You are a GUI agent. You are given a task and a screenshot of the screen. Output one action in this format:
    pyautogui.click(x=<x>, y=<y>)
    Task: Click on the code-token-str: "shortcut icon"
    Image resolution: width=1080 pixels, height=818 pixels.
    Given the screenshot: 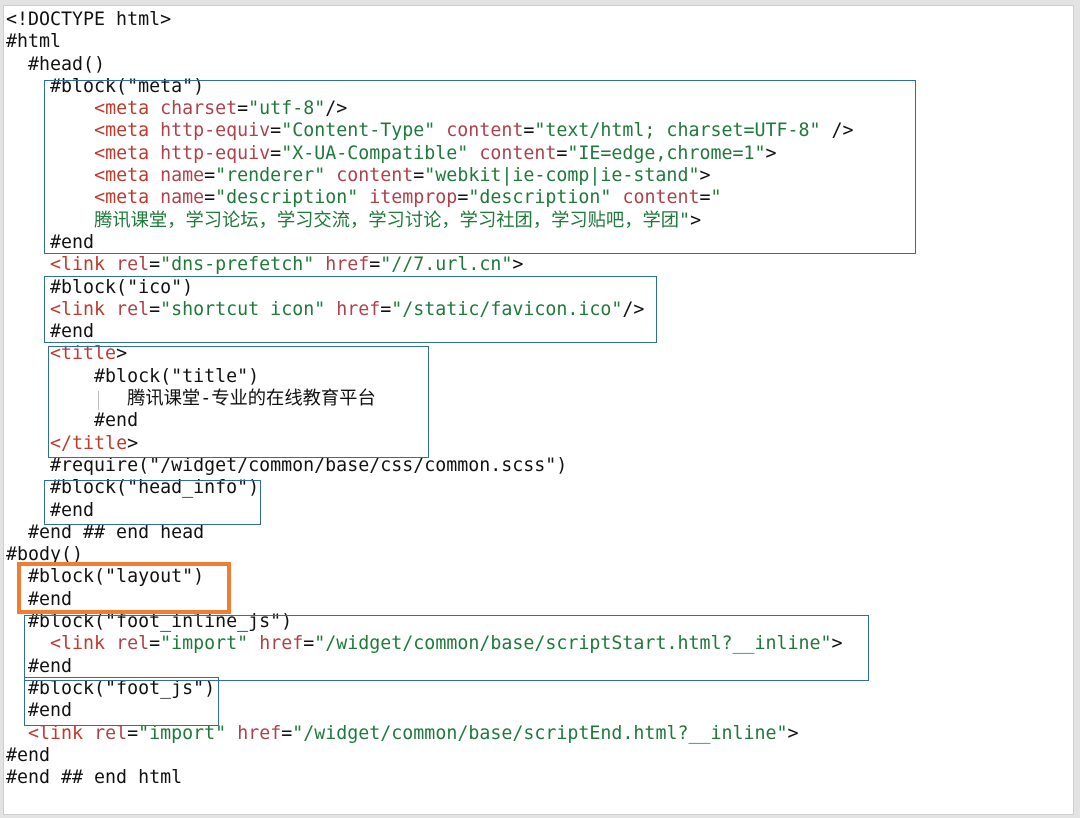 What is the action you would take?
    pyautogui.click(x=243, y=309)
    